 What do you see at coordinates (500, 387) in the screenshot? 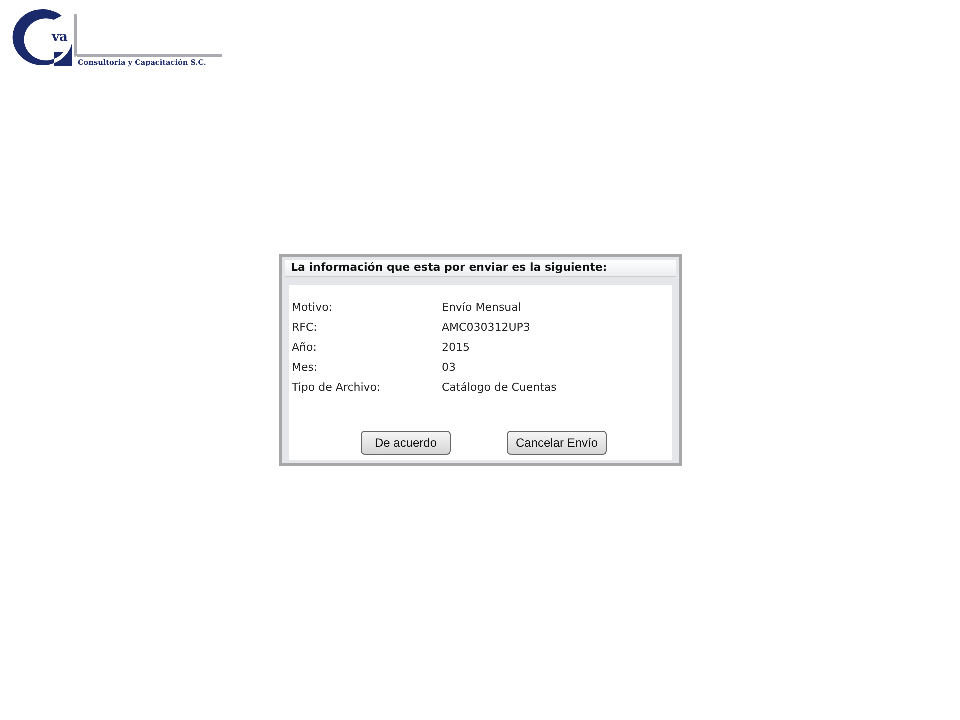
I see `field-value: Catálogo de Cuentas` at bounding box center [500, 387].